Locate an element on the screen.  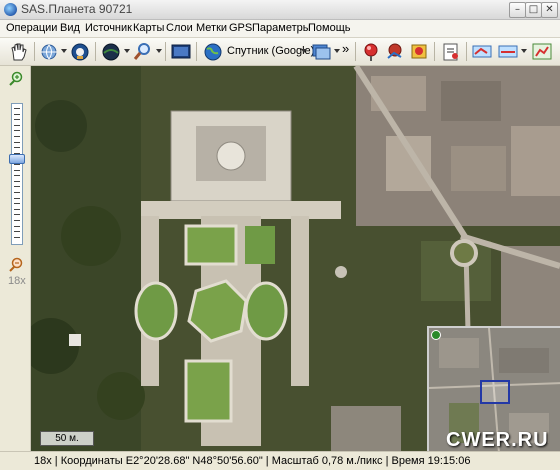
main-toolbar: Спутник (Google) » is located at coordinates (280, 52).